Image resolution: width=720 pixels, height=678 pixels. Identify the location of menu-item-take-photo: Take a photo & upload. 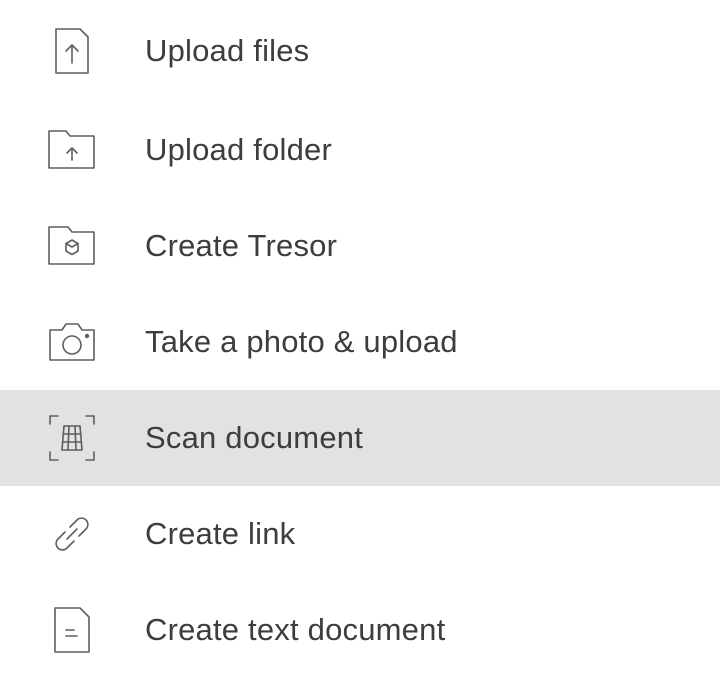
(360, 342).